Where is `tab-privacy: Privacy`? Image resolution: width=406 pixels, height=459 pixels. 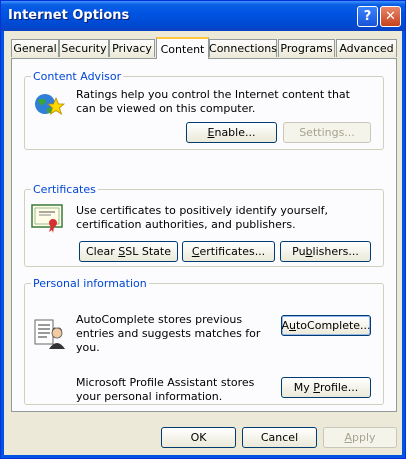
tab-privacy: Privacy is located at coordinates (132, 48).